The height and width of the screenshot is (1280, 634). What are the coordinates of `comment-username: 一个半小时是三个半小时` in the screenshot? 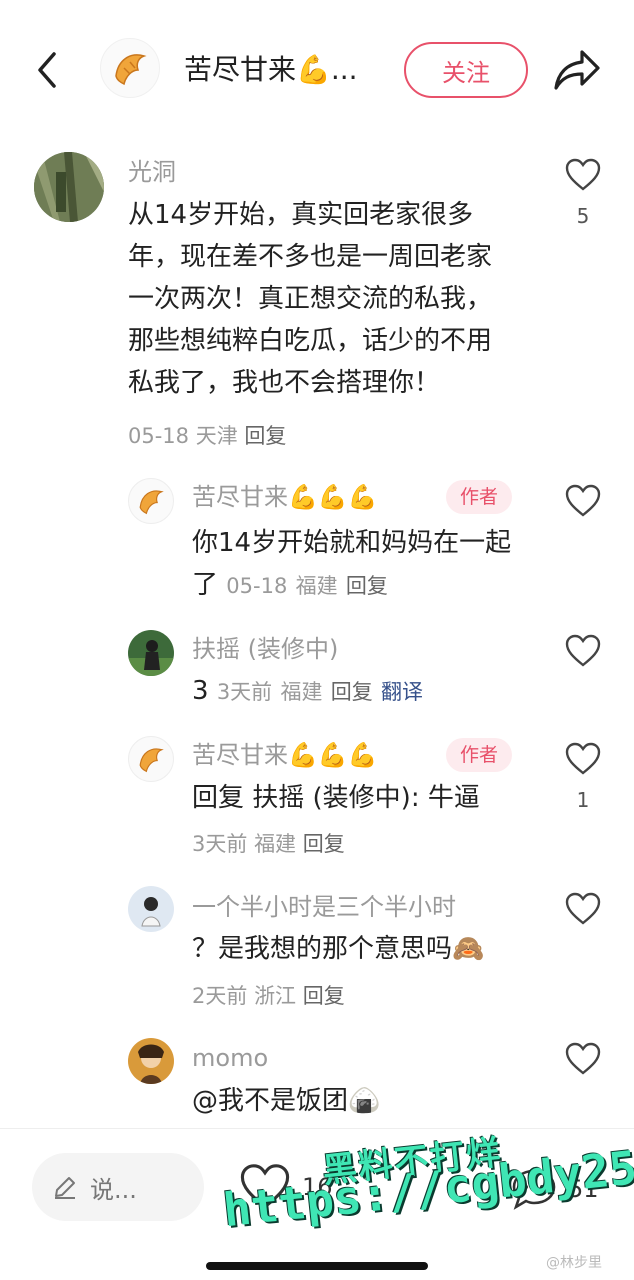 It's located at (324, 907).